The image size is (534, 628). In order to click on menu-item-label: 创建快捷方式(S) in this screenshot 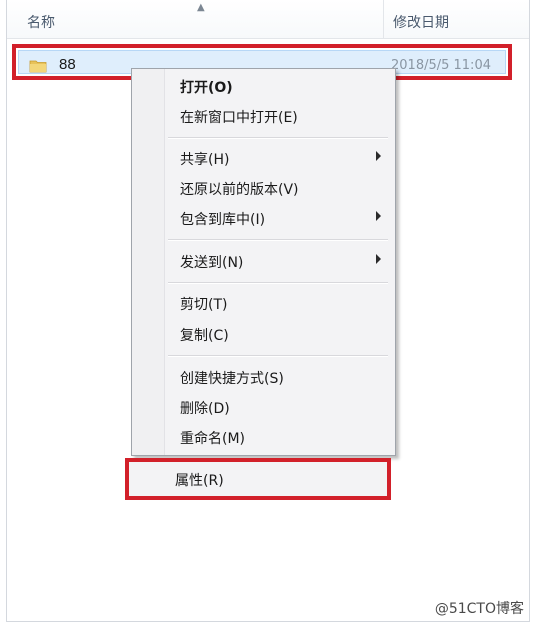, I will do `click(232, 379)`.